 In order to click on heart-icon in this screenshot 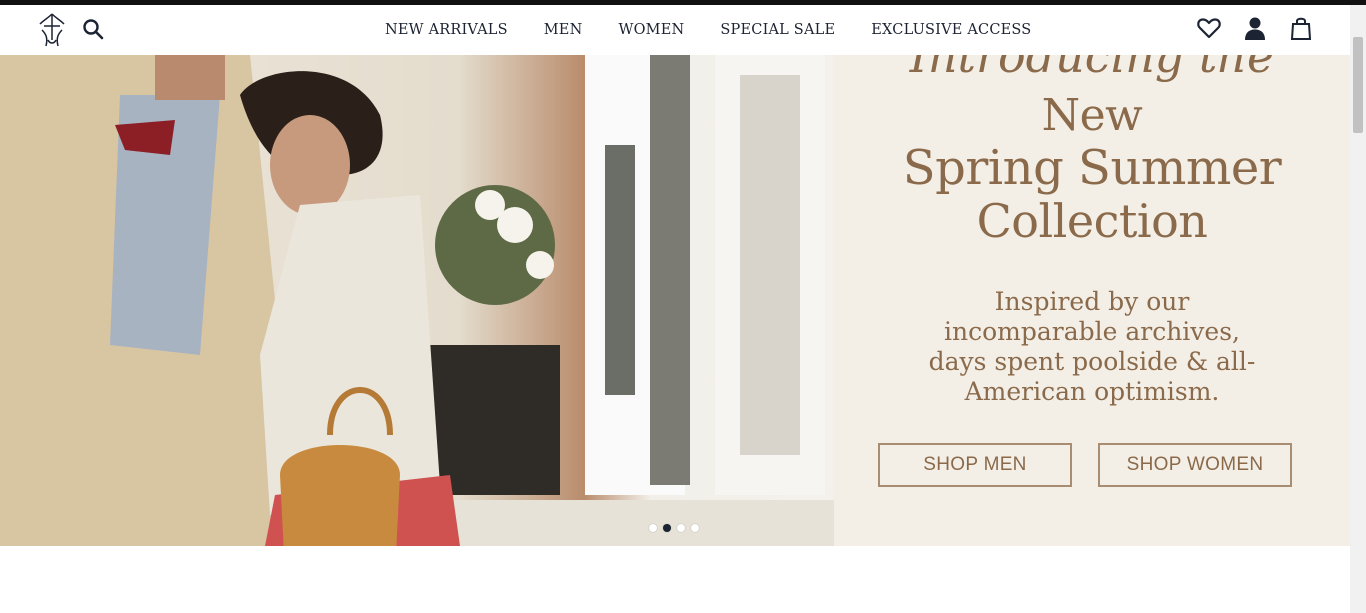, I will do `click(1209, 28)`.